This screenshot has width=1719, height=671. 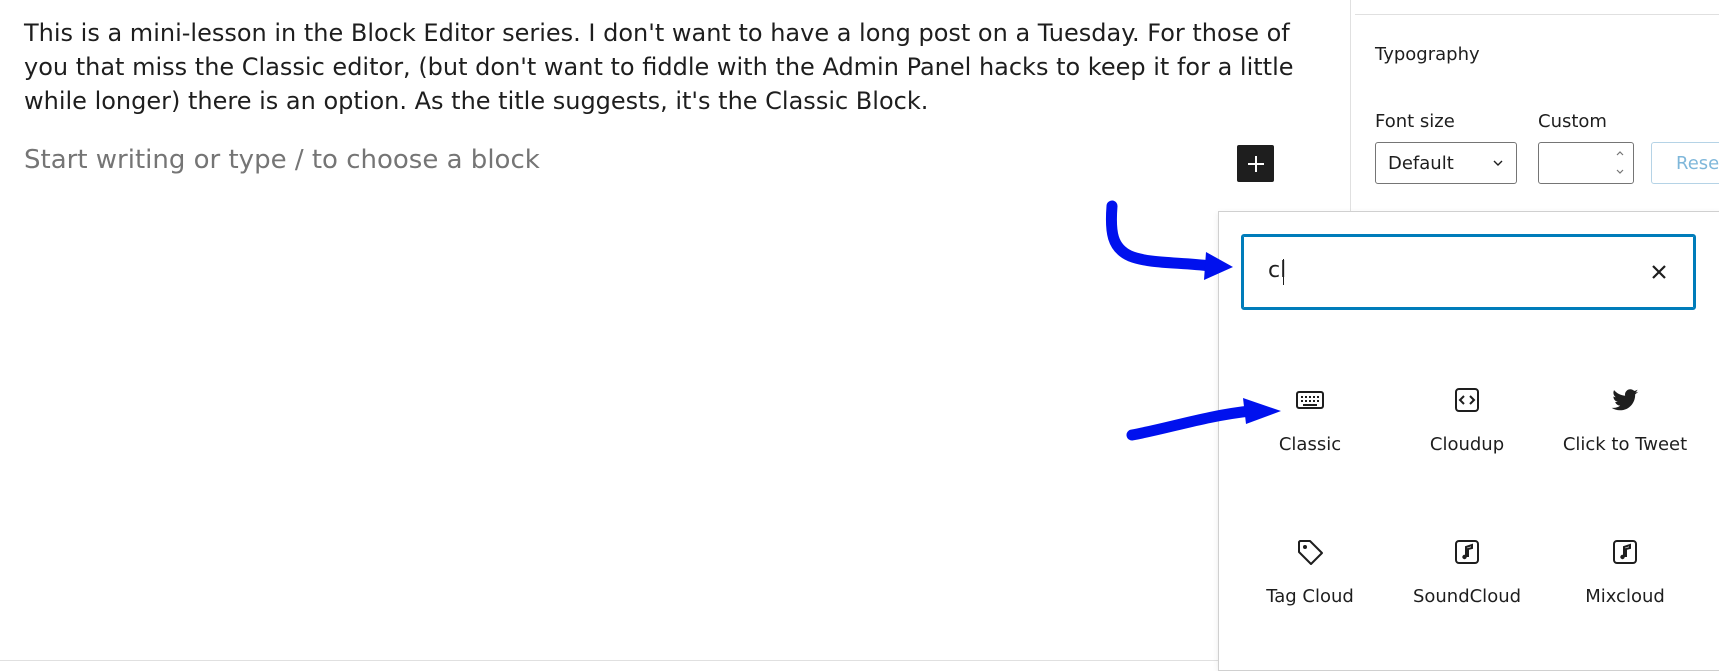 What do you see at coordinates (1310, 552) in the screenshot?
I see `tag-icon` at bounding box center [1310, 552].